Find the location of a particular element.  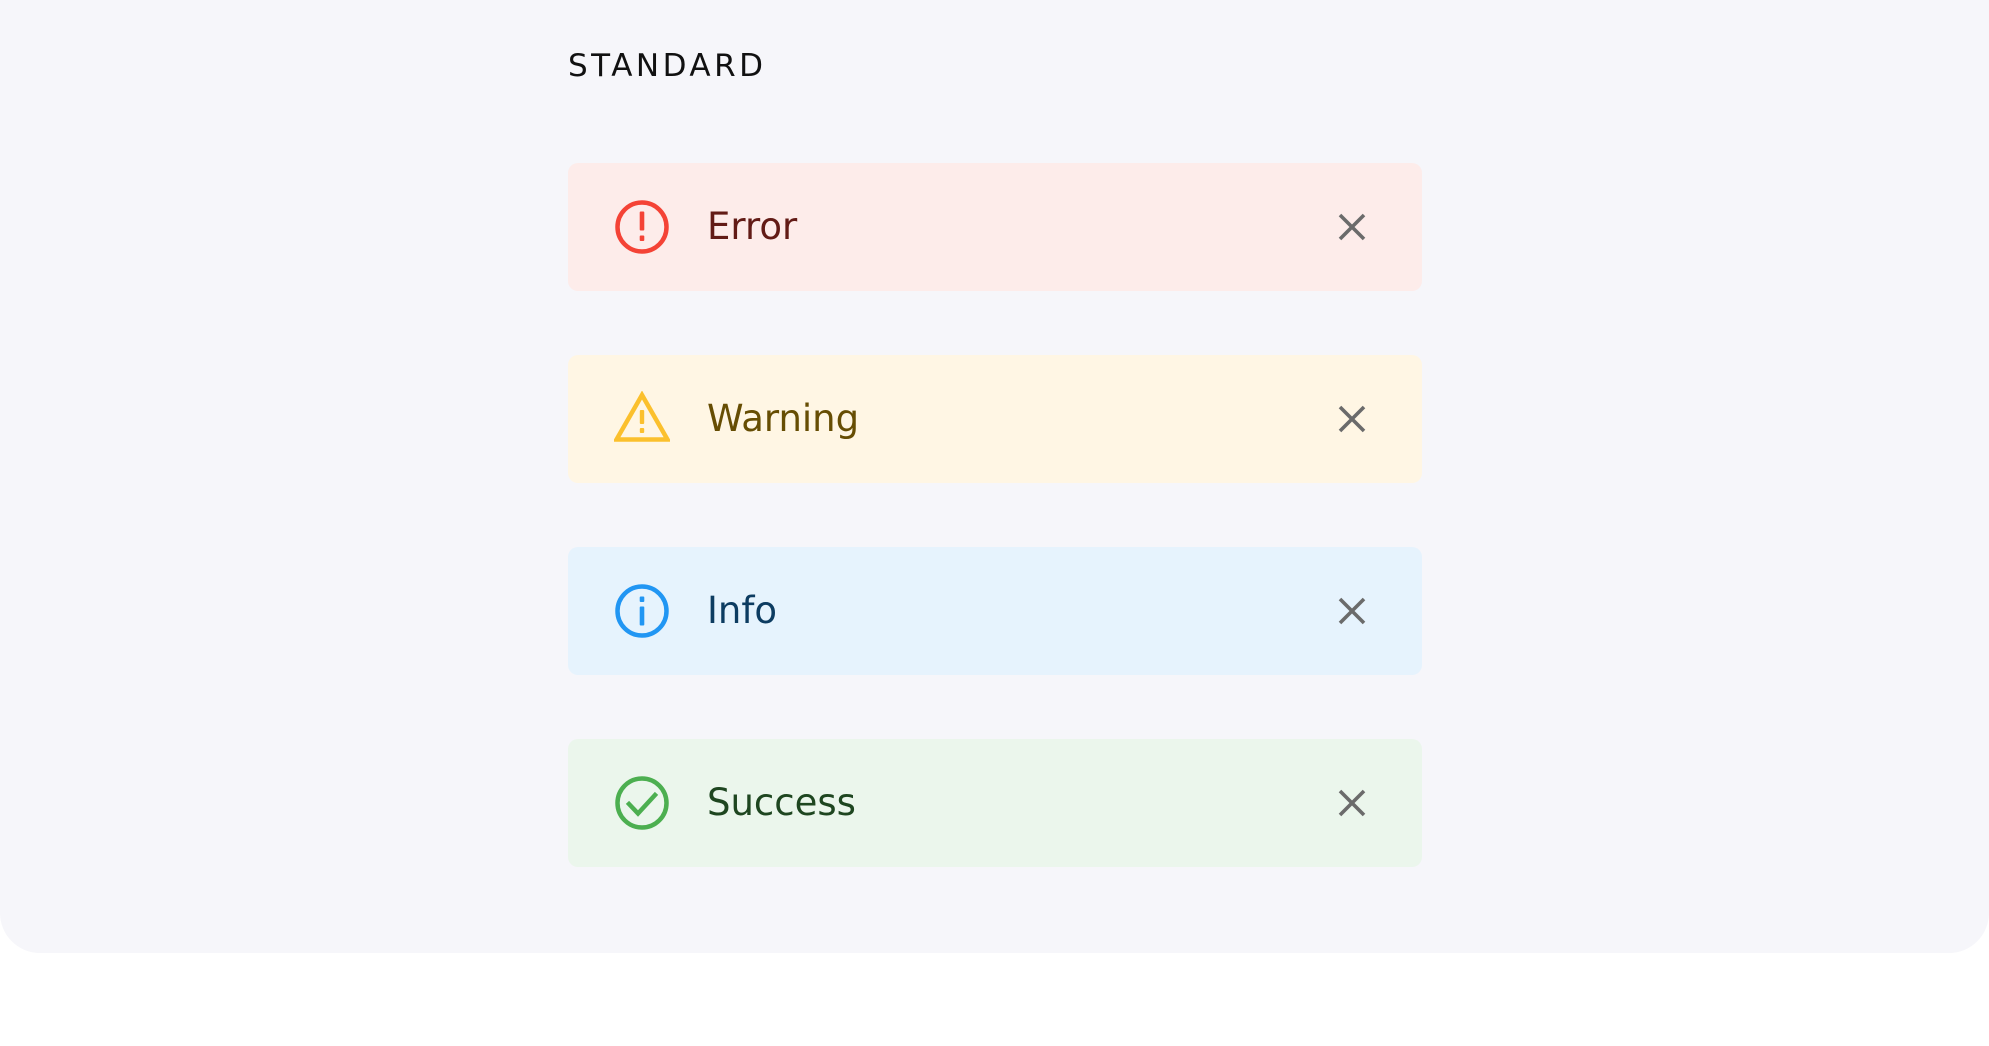

warning-triangle-icon is located at coordinates (642, 419).